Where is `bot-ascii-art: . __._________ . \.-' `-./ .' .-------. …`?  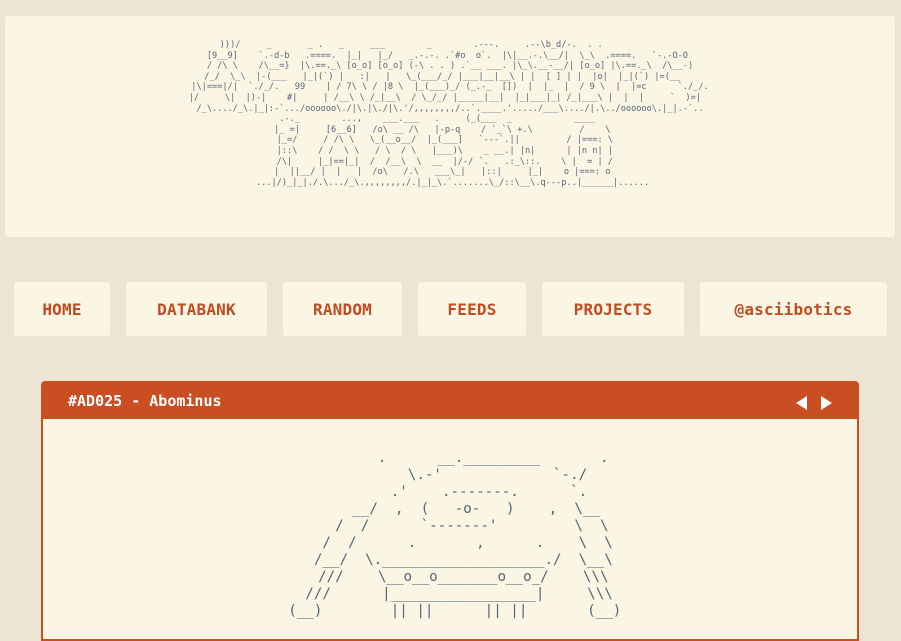 bot-ascii-art: . __._________ . \.-' `-./ .' .-------. … is located at coordinates (455, 534).